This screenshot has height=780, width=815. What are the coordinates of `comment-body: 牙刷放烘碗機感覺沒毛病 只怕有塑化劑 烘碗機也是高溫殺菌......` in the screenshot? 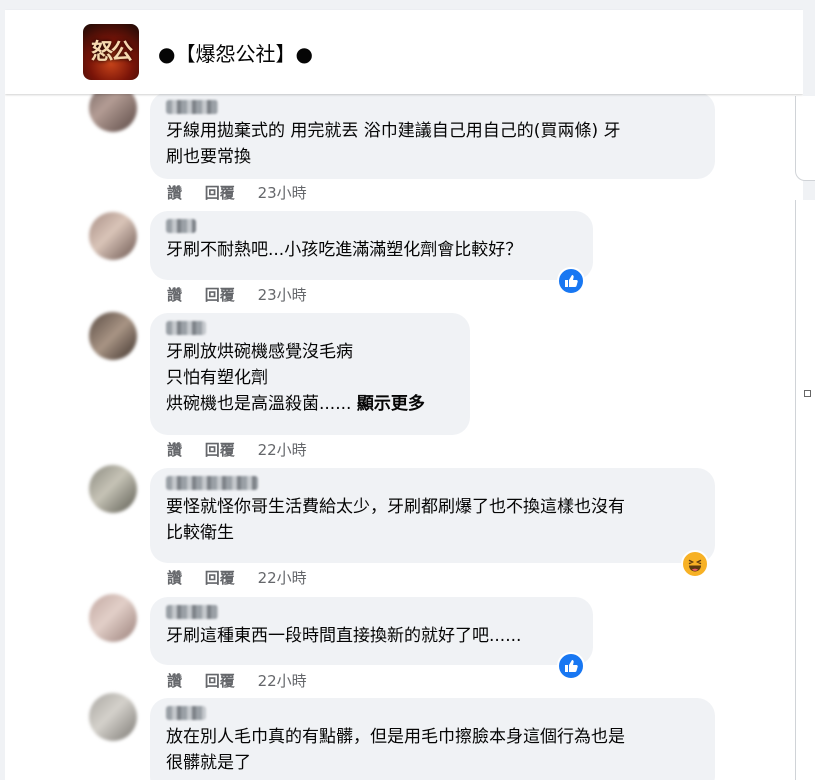 It's located at (259, 378).